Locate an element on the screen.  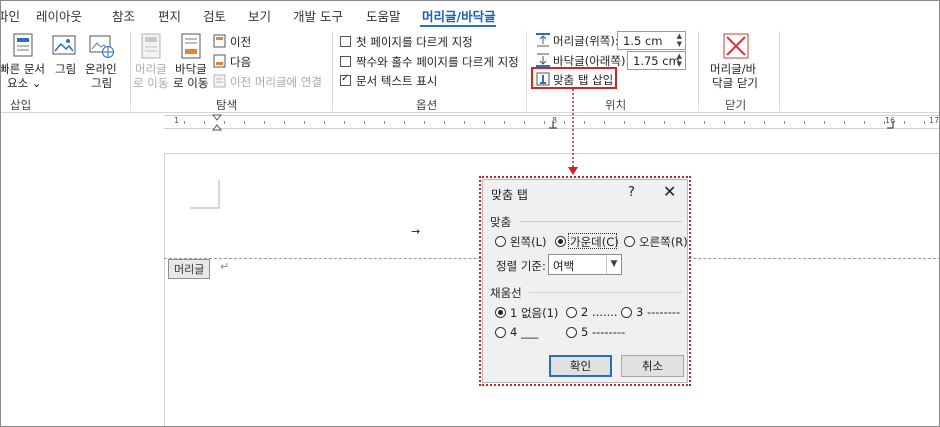
ribbon-tabs: 파인 레이아웃 참조 편지 검토 보기 개발 도구 도움말 머리글/바닥글 is located at coordinates (470, 14).